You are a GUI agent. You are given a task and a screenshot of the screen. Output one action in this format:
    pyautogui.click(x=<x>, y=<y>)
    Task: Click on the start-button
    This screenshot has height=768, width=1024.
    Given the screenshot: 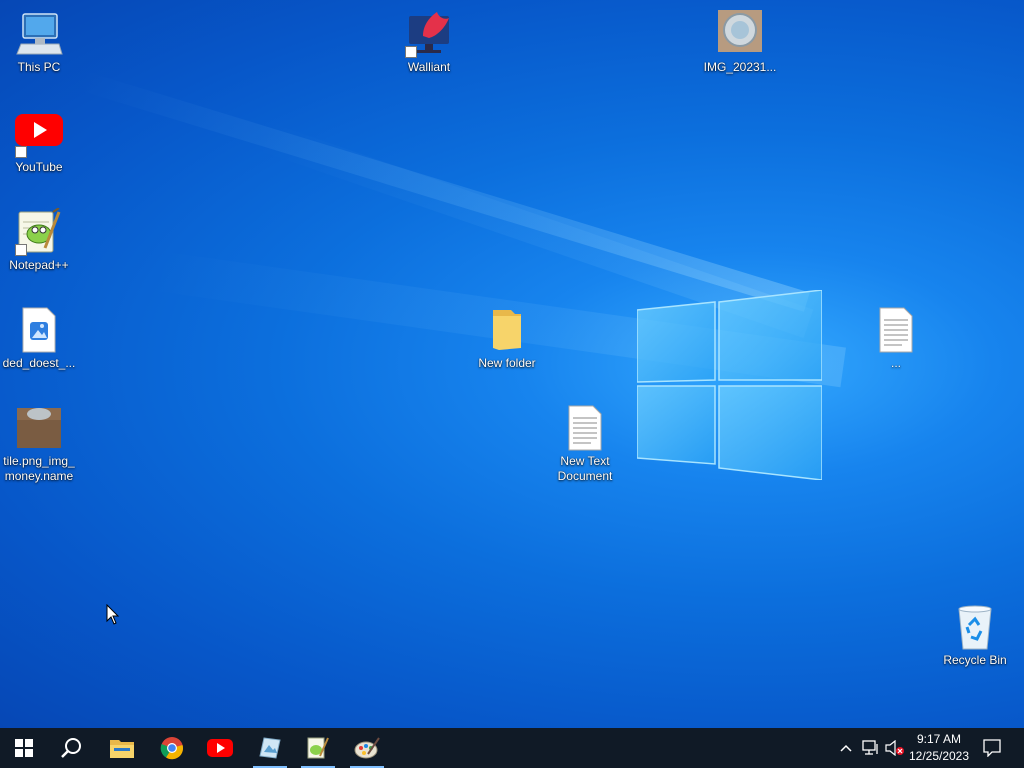 What is the action you would take?
    pyautogui.click(x=24, y=748)
    